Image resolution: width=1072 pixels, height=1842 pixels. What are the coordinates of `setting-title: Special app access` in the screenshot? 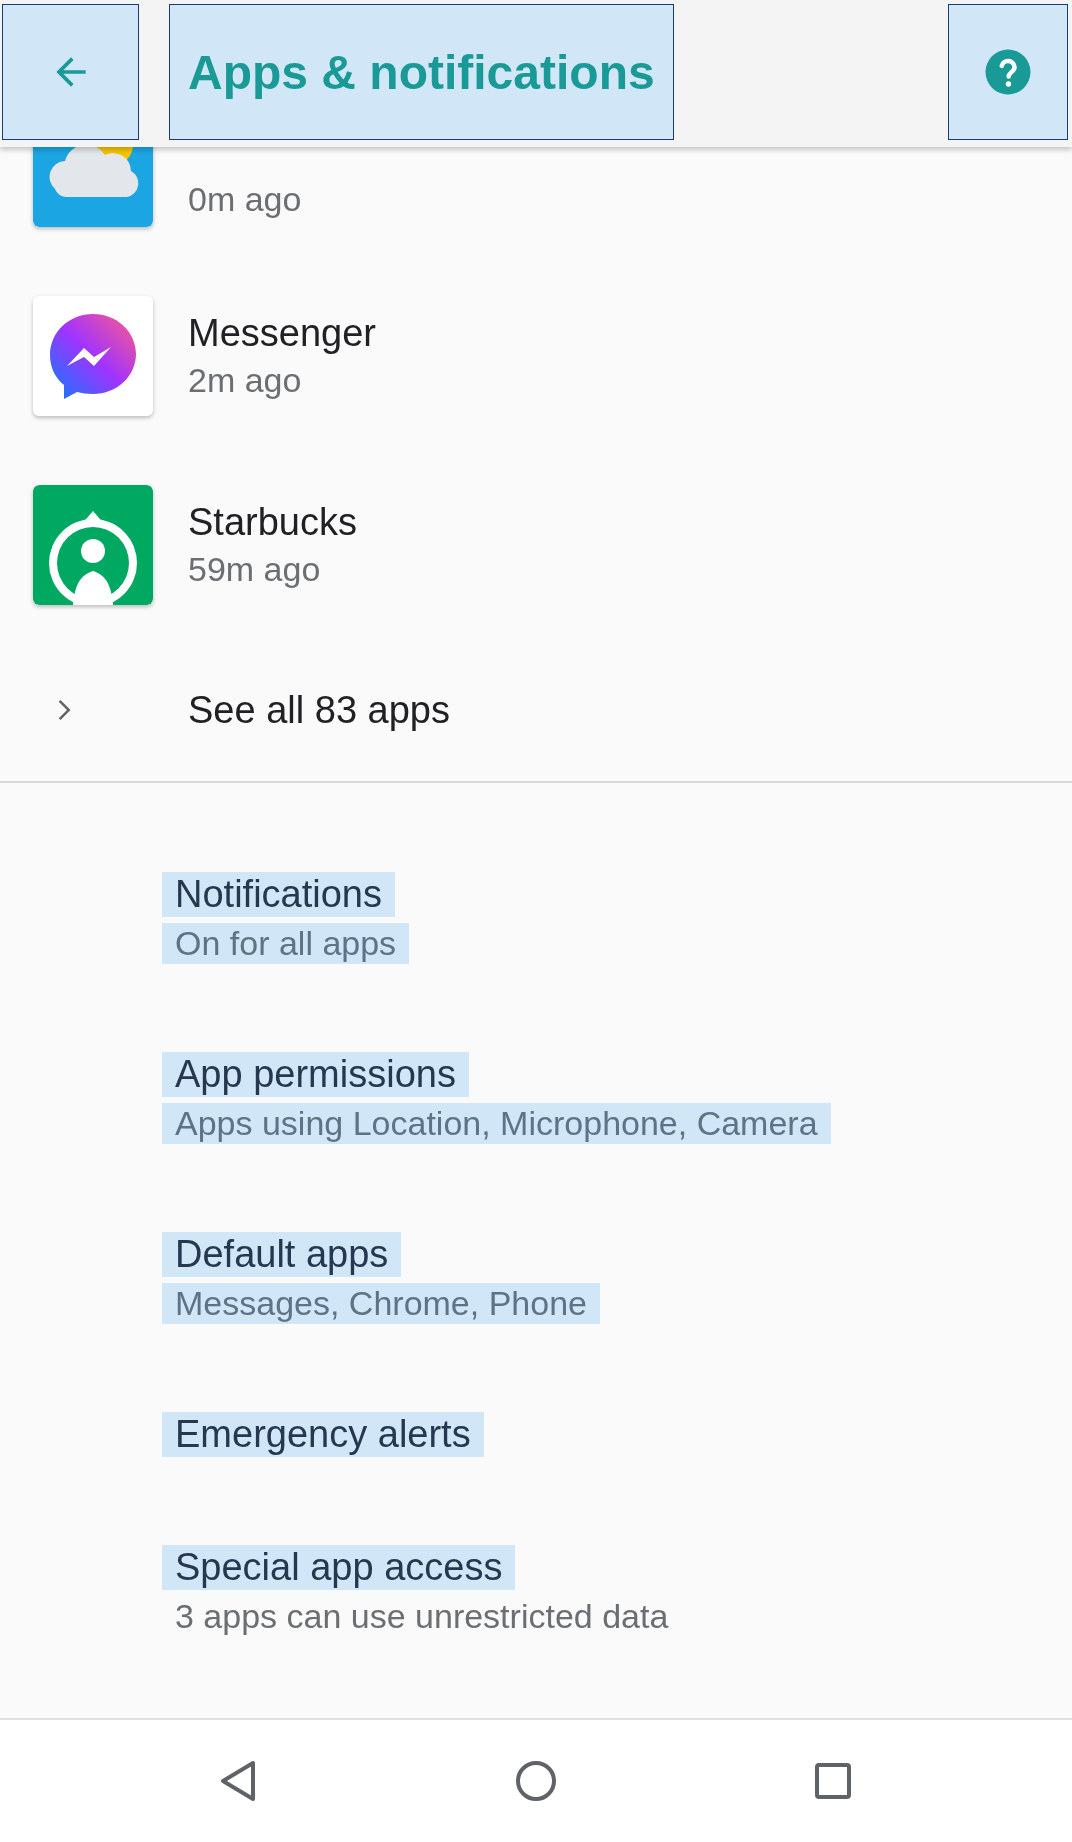 It's located at (339, 1567).